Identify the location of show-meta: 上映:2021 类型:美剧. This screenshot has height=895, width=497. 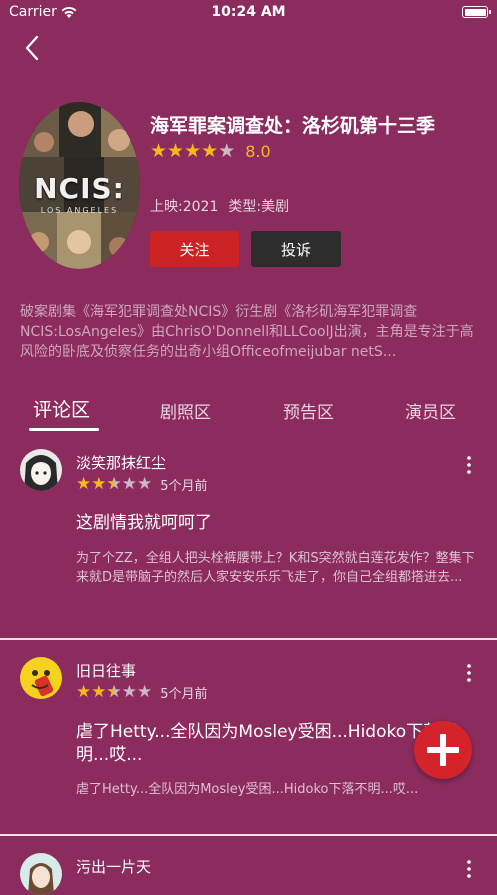
(219, 206).